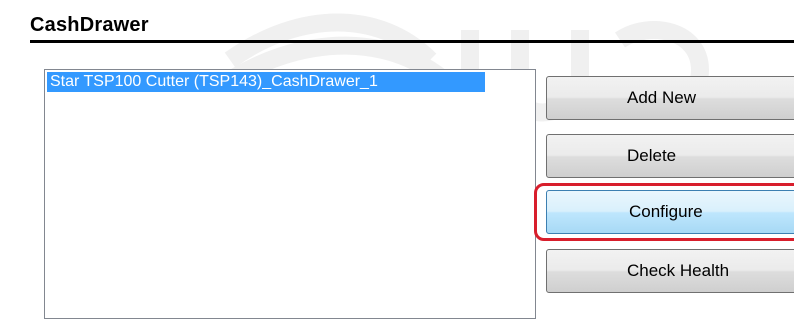  I want to click on section-title: CashDrawer, so click(89, 25).